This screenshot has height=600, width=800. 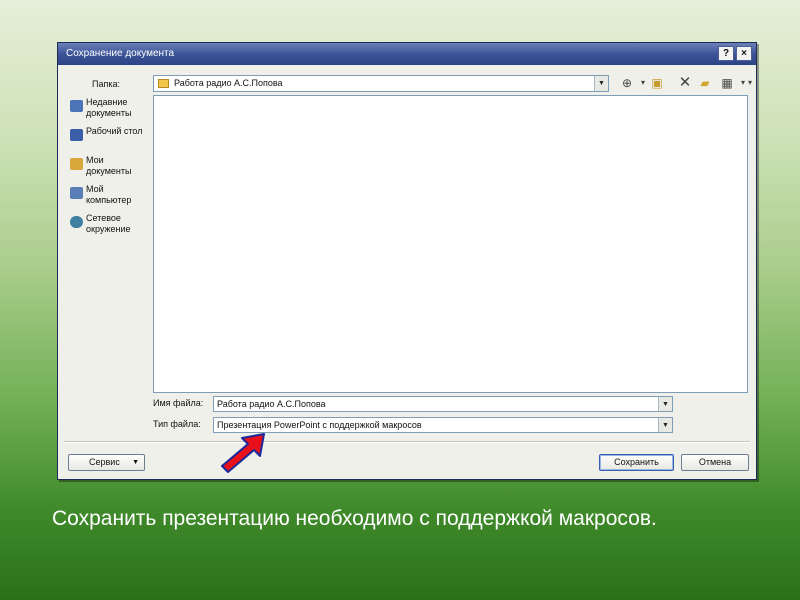 I want to click on dialog-title: Сохранение документа, so click(x=120, y=53).